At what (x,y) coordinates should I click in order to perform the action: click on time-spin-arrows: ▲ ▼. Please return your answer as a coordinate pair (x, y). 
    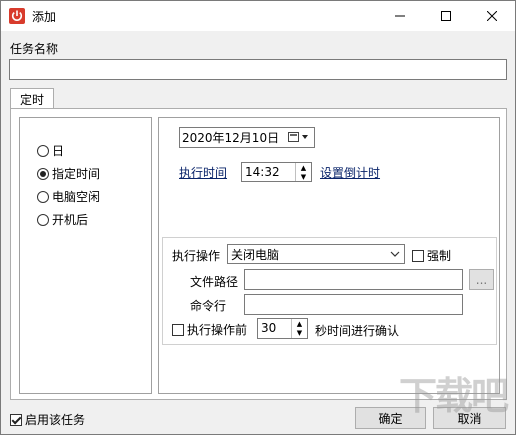
    Looking at the image, I should click on (303, 172).